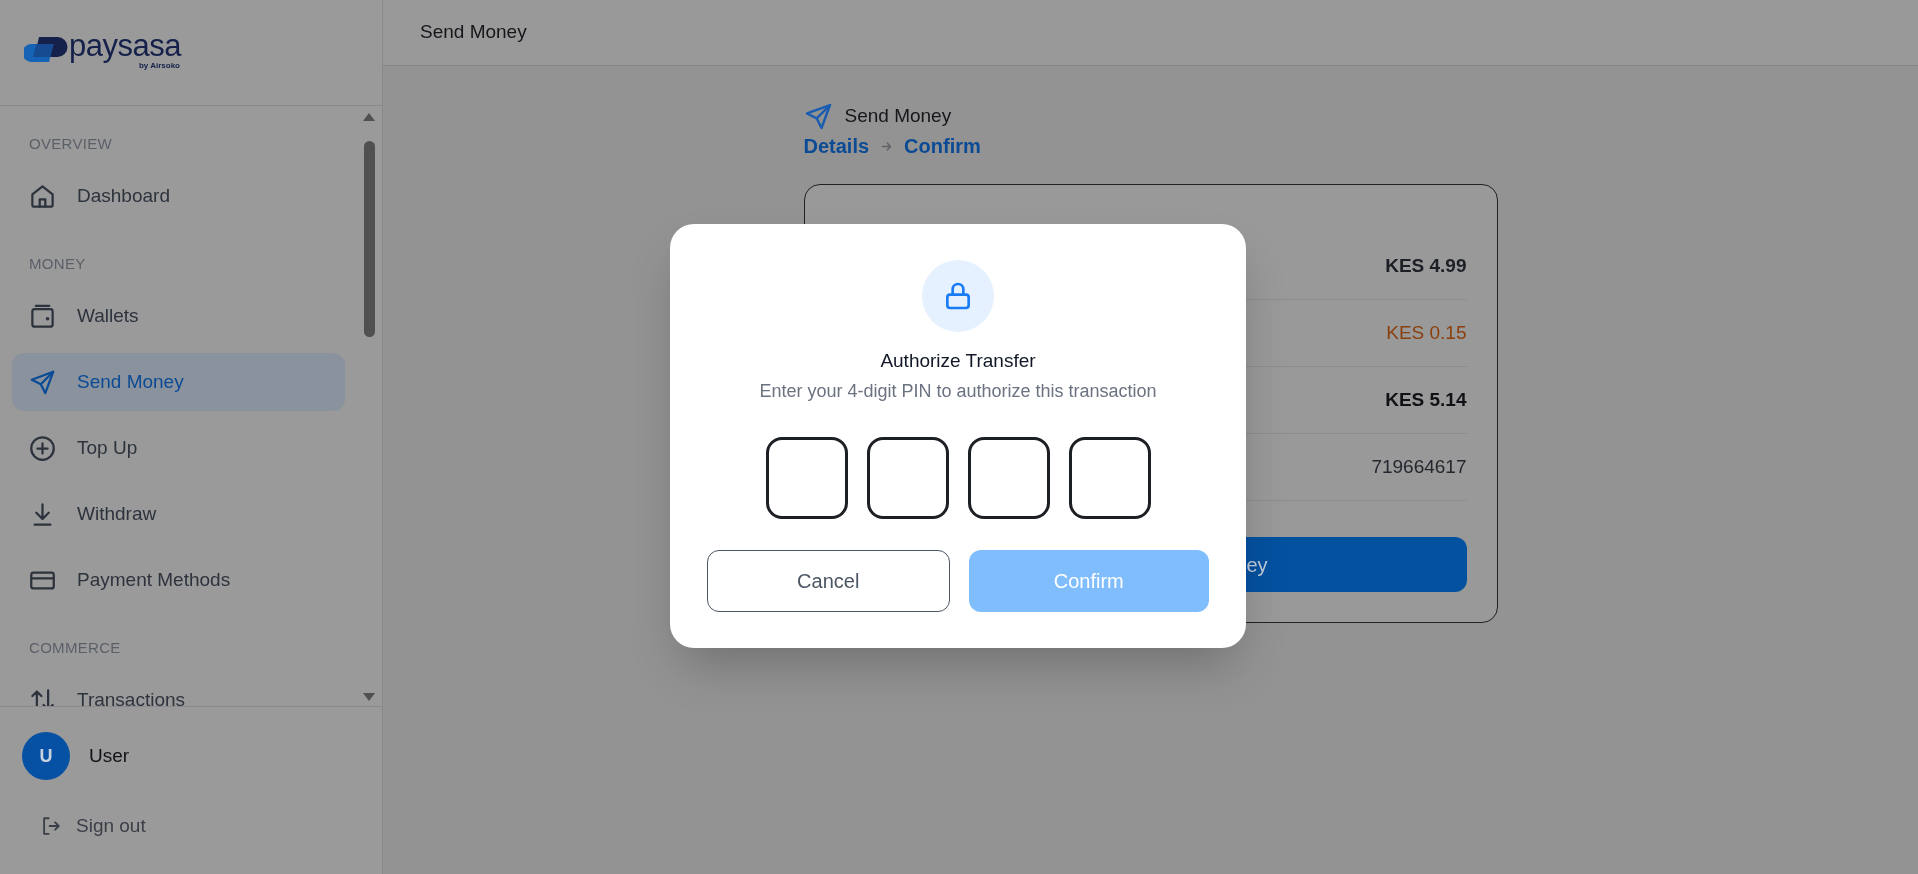  I want to click on page-heading: Send Money, so click(898, 115).